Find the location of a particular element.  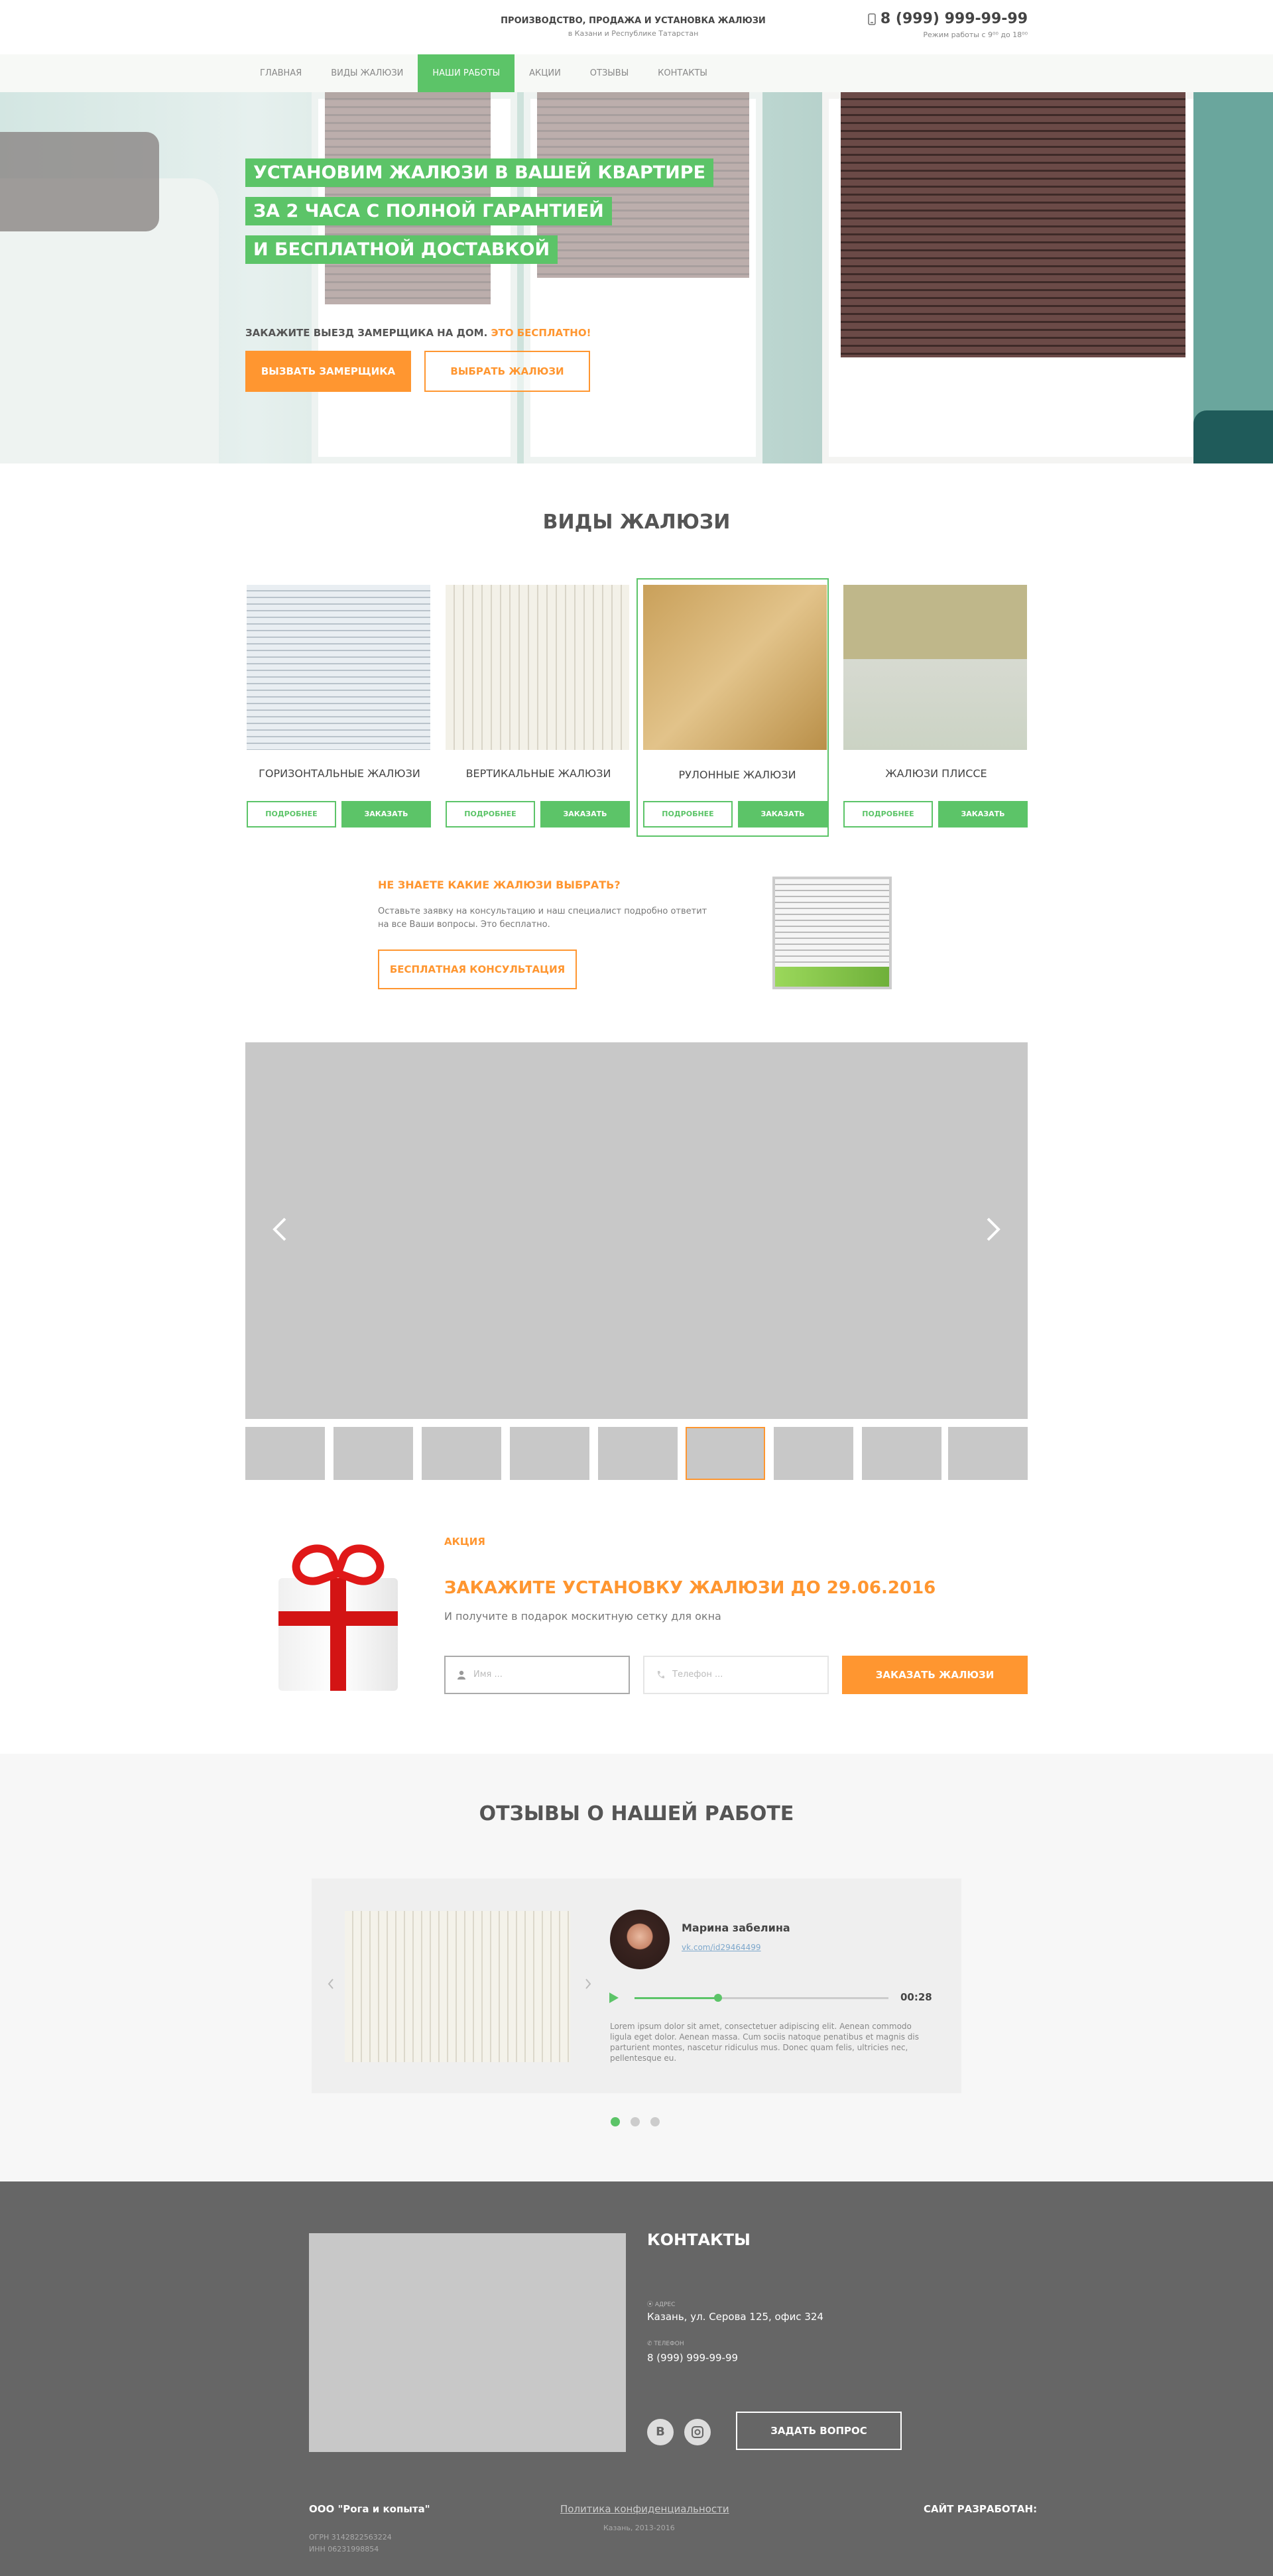

pleated-blinds-image is located at coordinates (935, 667).